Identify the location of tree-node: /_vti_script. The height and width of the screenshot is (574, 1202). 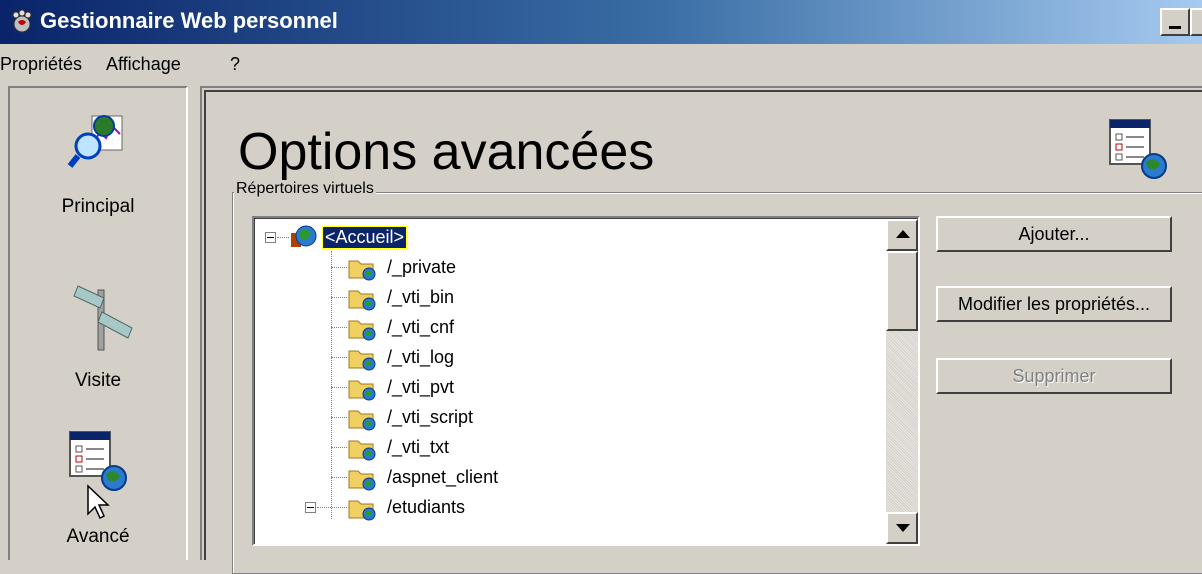
(585, 418).